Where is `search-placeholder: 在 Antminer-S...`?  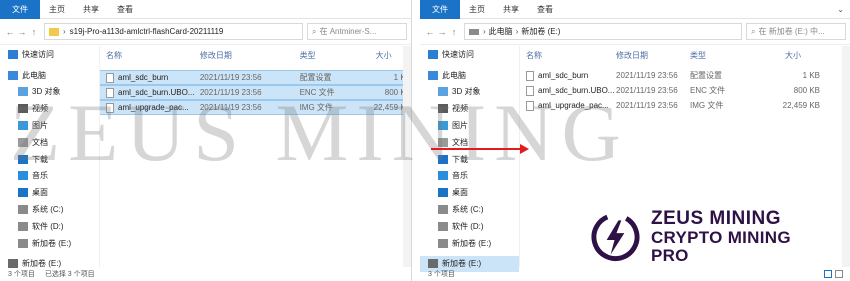
search-placeholder: 在 Antminer-S... is located at coordinates (348, 31).